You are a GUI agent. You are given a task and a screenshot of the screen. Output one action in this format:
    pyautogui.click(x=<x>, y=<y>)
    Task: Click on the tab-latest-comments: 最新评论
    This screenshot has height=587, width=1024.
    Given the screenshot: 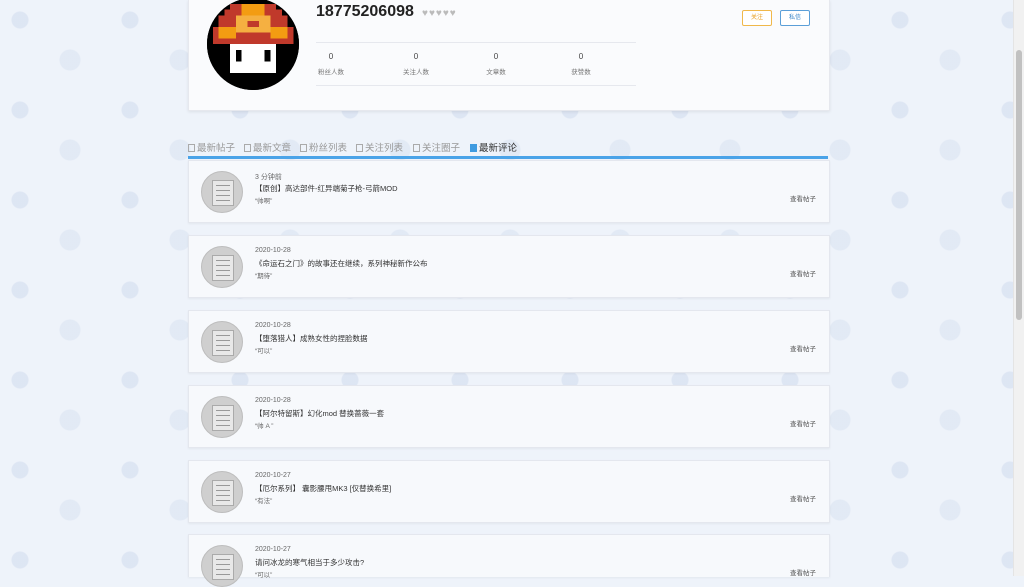 What is the action you would take?
    pyautogui.click(x=493, y=147)
    